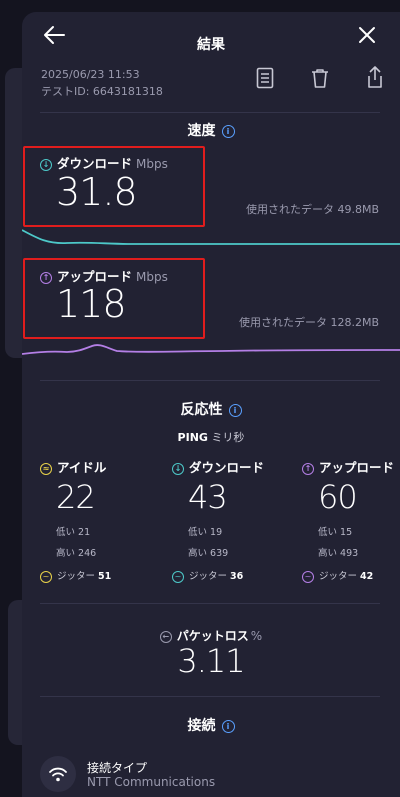 The image size is (400, 797). What do you see at coordinates (308, 576) in the screenshot?
I see `upload-jitter-icon: ~` at bounding box center [308, 576].